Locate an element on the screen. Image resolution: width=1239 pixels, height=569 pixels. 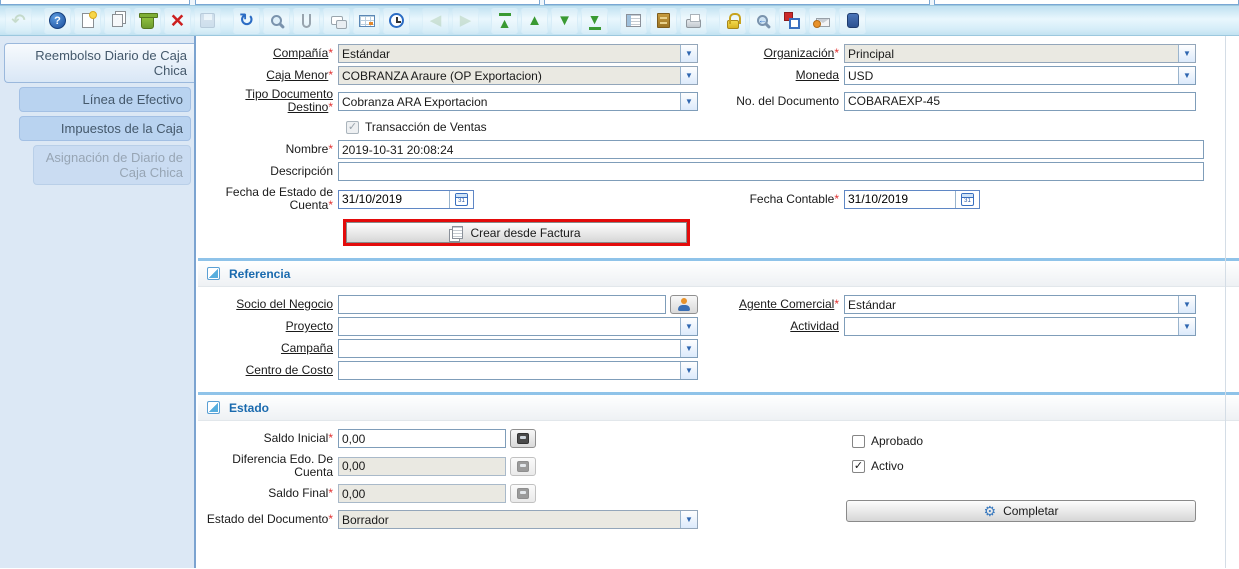
agente-label: Agente Comercial* is located at coordinates (771, 304).